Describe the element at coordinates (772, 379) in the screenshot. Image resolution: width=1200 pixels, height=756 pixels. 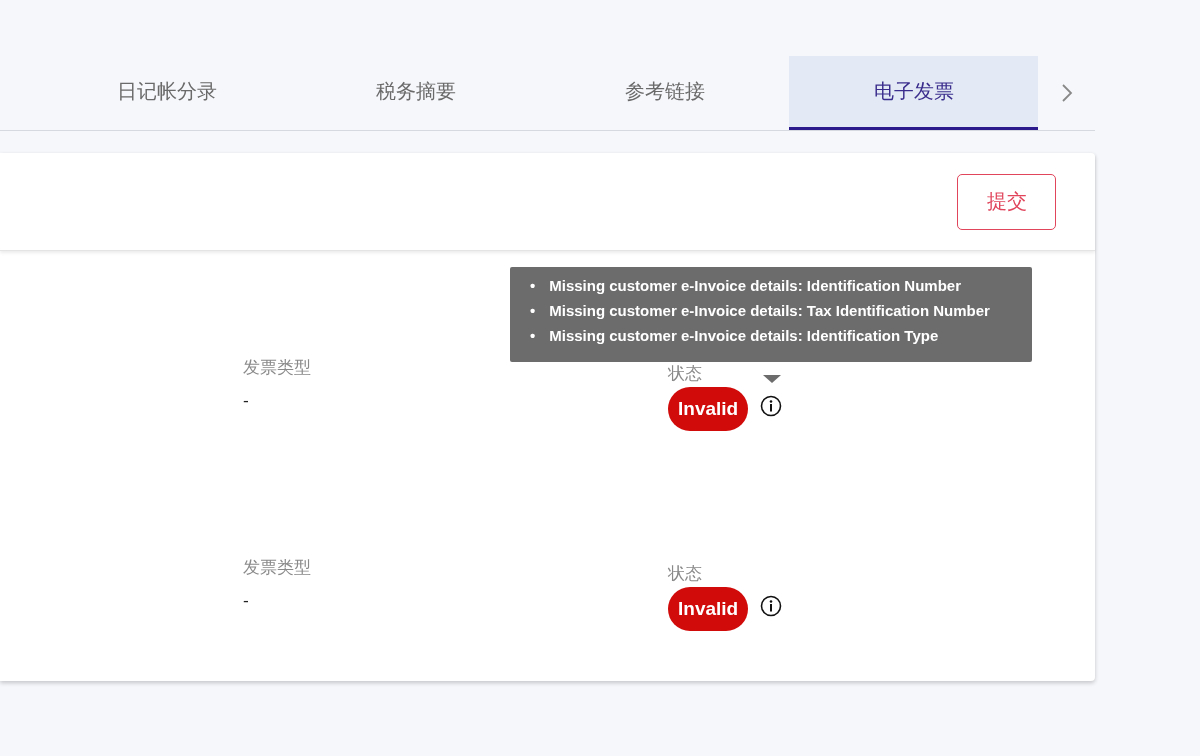
I see `tooltip-pointer` at that location.